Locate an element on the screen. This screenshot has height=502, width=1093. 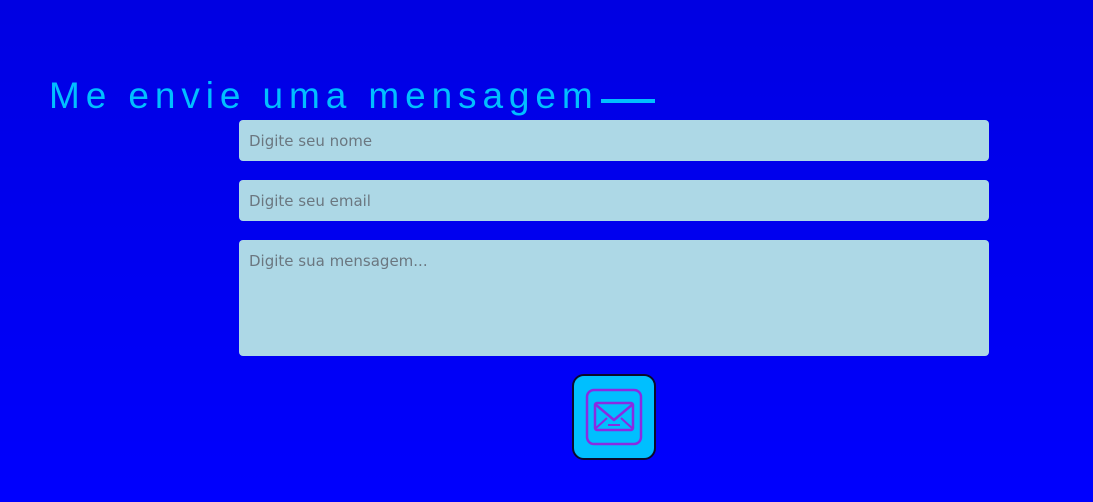
contact-heading-text: Me envie uma mensagem is located at coordinates (324, 95).